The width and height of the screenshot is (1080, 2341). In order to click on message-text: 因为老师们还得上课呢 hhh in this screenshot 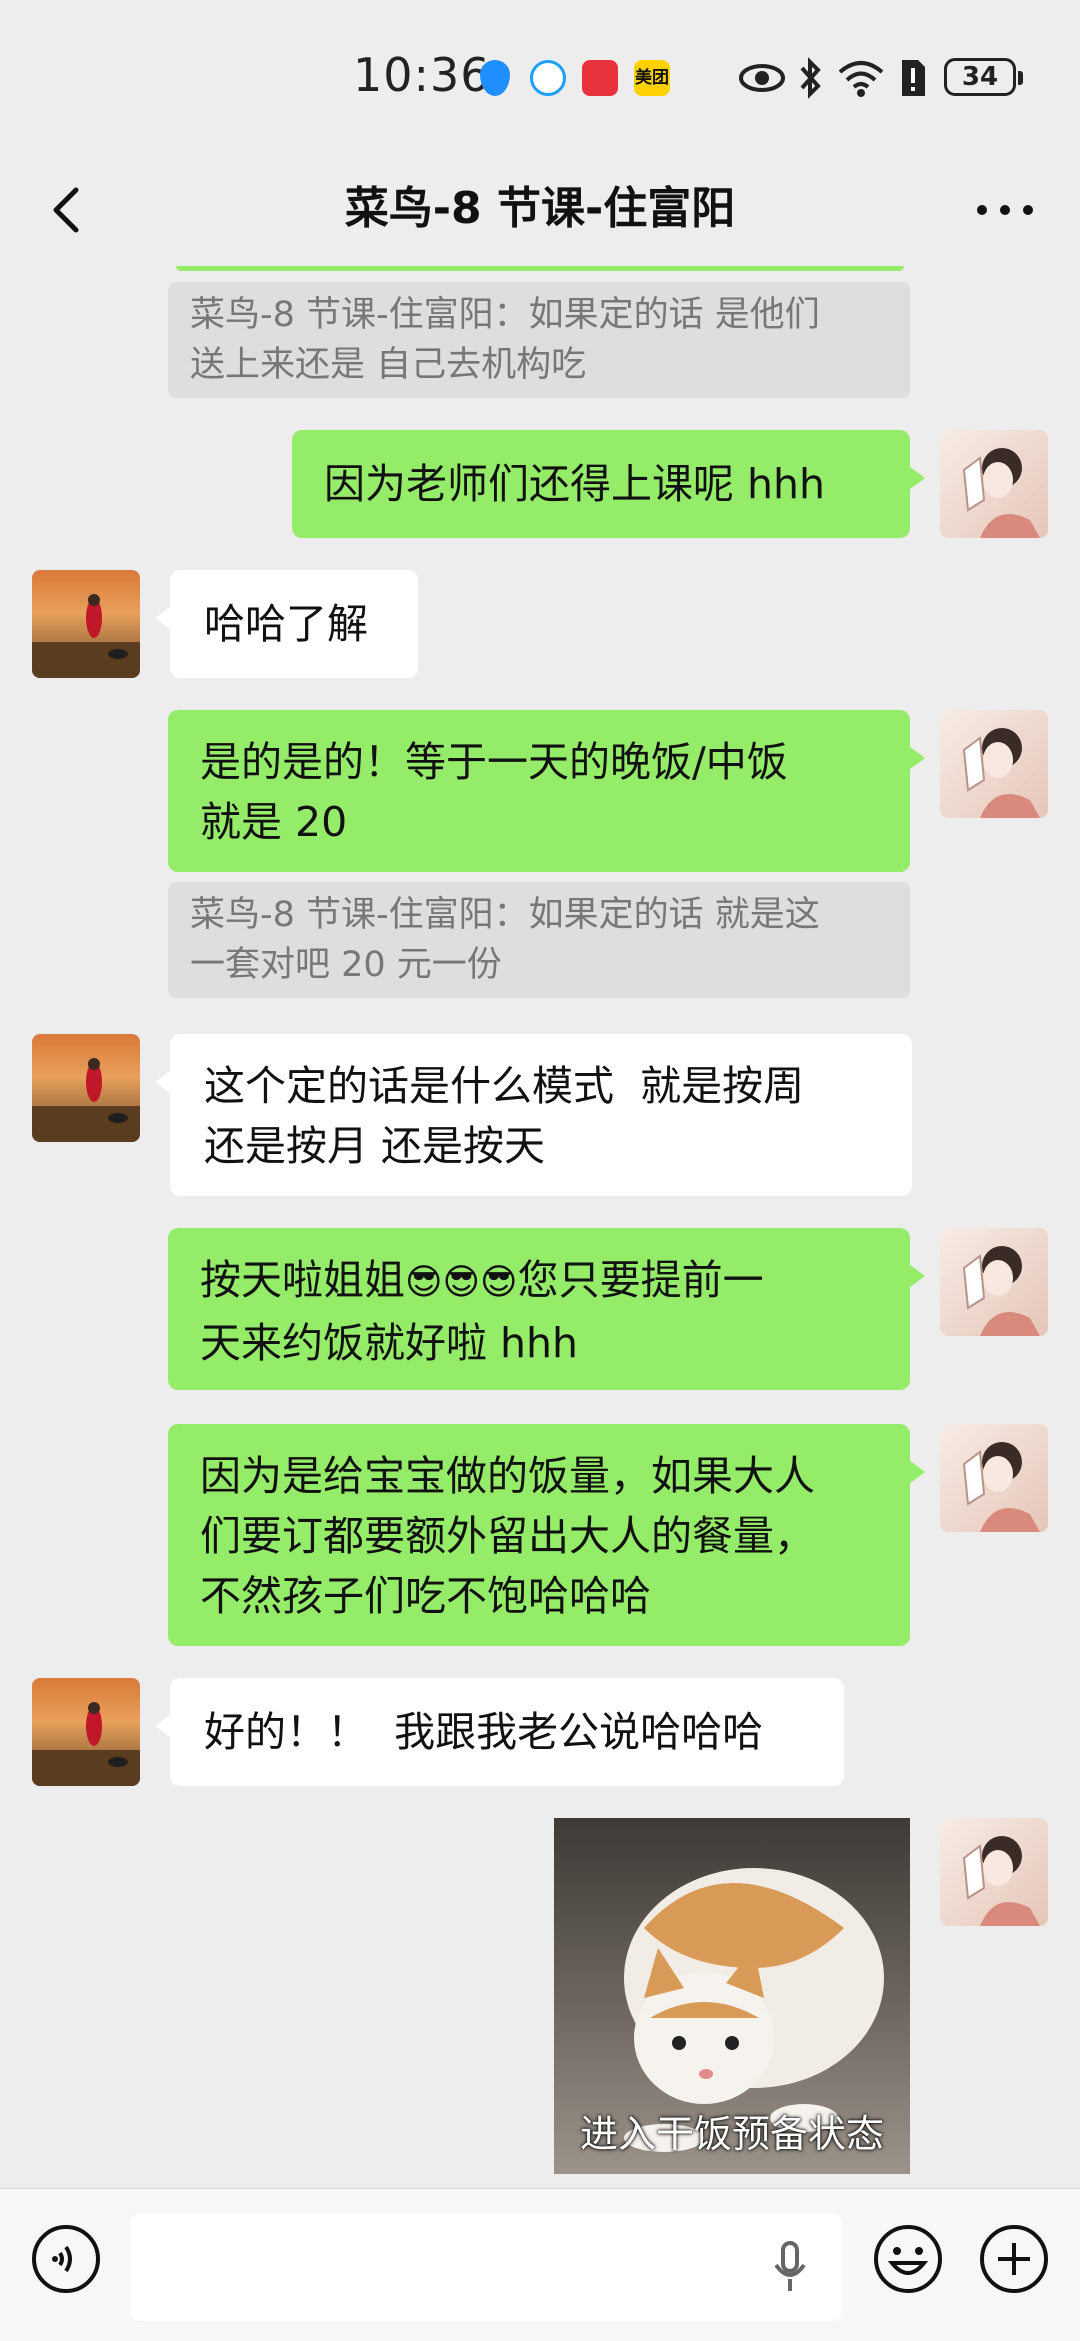, I will do `click(574, 484)`.